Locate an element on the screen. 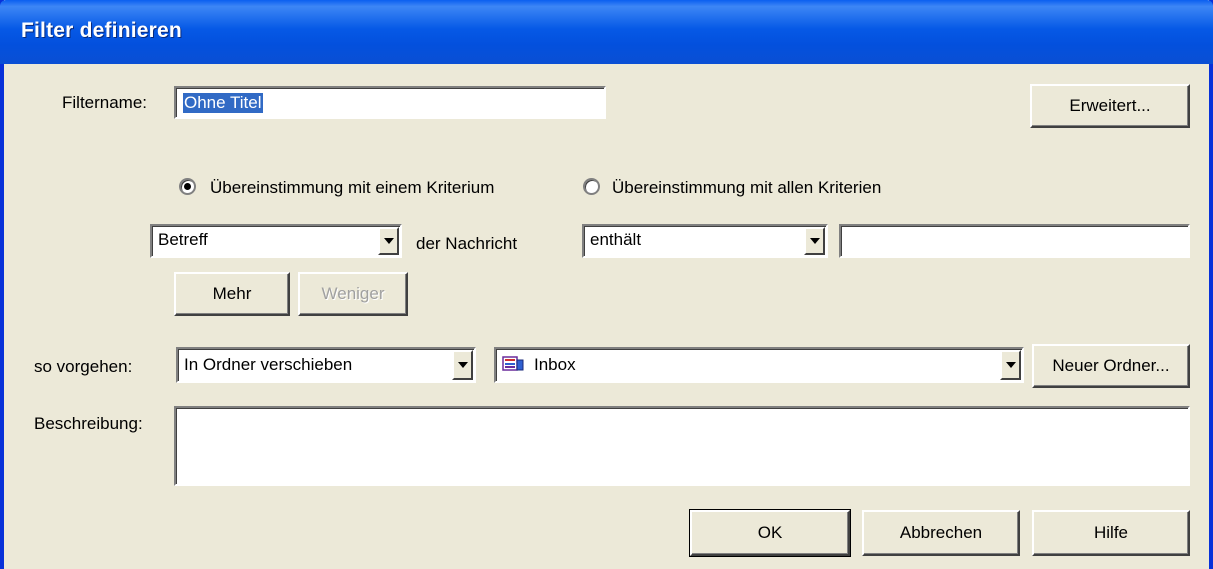 This screenshot has width=1213, height=569. criterion-value-input is located at coordinates (1014, 241).